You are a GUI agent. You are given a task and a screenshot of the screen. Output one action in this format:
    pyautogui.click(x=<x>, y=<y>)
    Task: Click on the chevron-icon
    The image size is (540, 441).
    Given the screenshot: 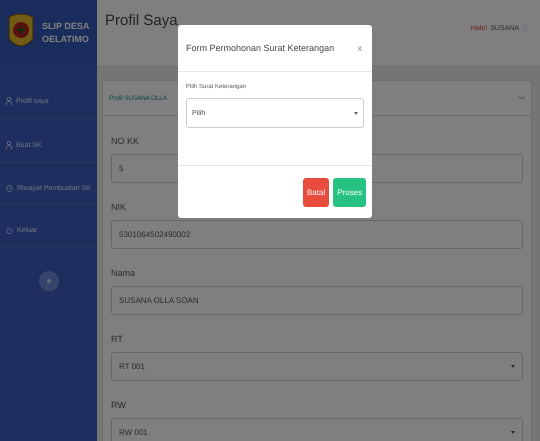 What is the action you would take?
    pyautogui.click(x=522, y=98)
    